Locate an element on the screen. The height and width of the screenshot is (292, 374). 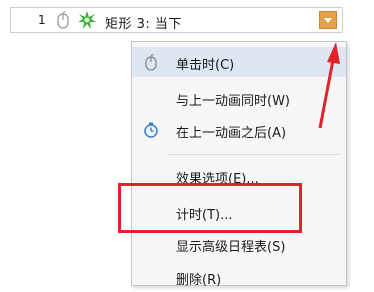
animation-order-number: 1 is located at coordinates (42, 20).